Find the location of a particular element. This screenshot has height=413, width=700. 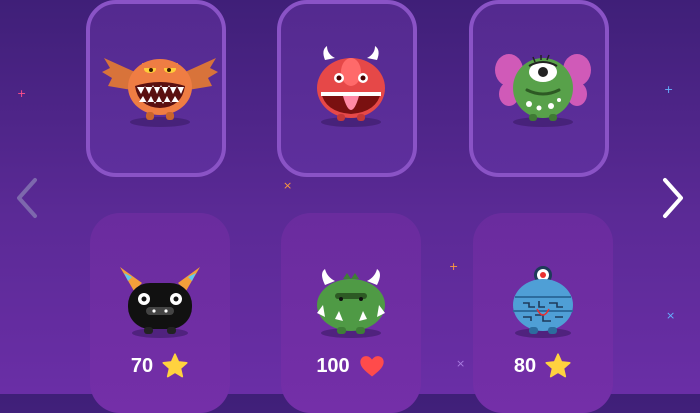

monster-card-red-horned is located at coordinates (347, 88).